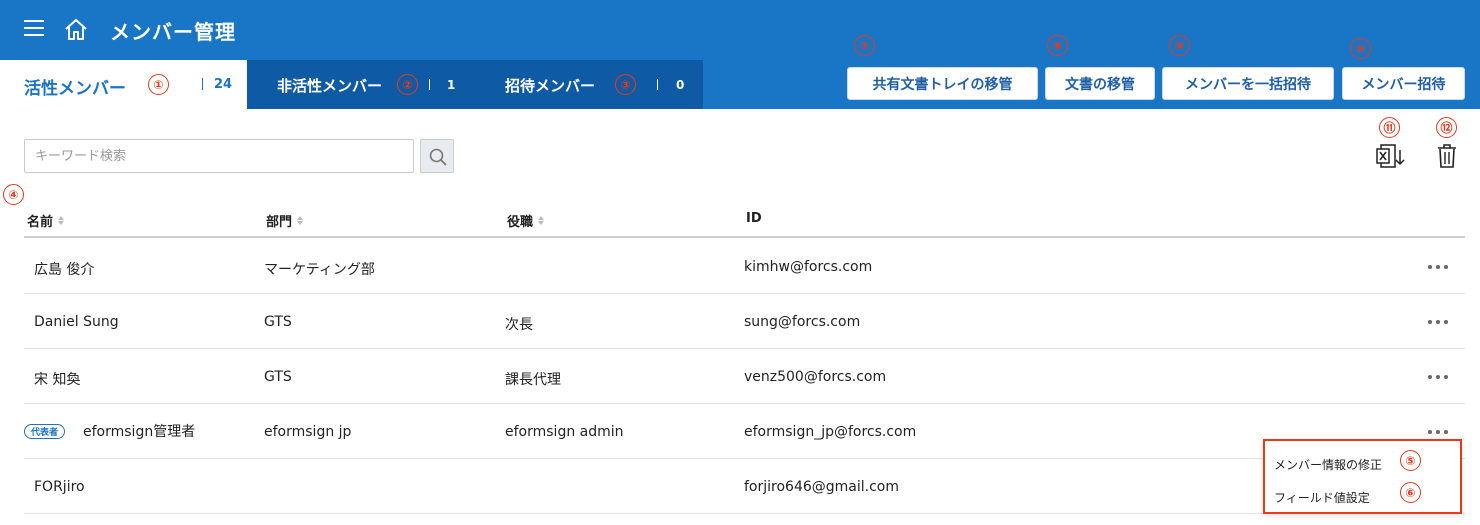 The width and height of the screenshot is (1480, 525). I want to click on trash-icon, so click(1447, 156).